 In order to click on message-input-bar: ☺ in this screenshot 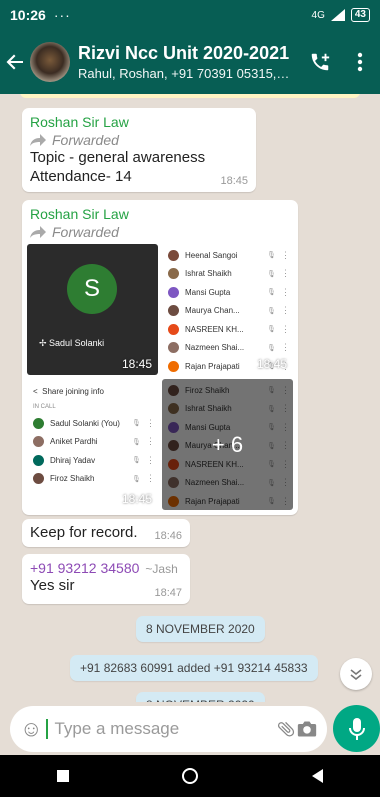, I will do `click(168, 729)`.